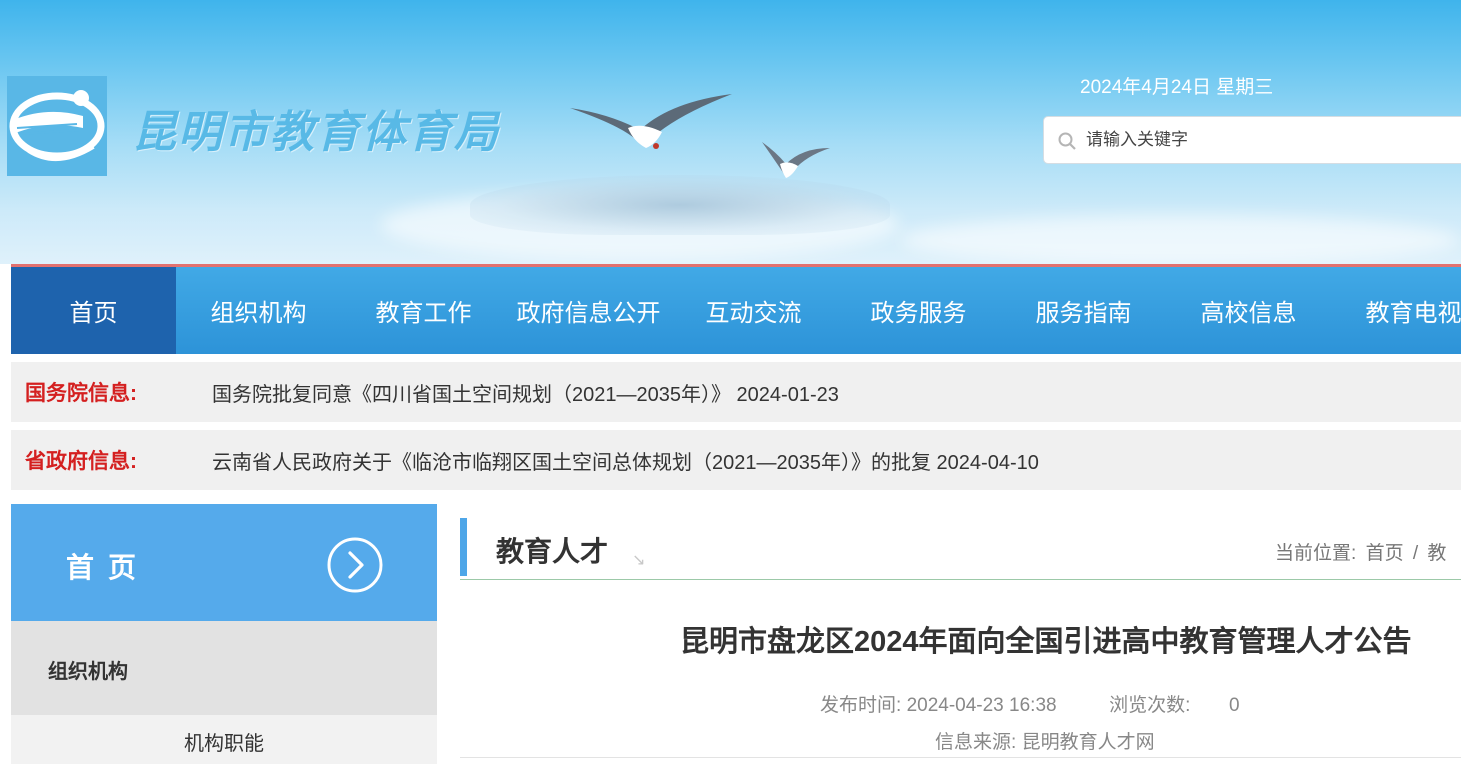 The image size is (1461, 764). Describe the element at coordinates (1316, 553) in the screenshot. I see `breadcrumb-prefix: 当前位置:` at that location.